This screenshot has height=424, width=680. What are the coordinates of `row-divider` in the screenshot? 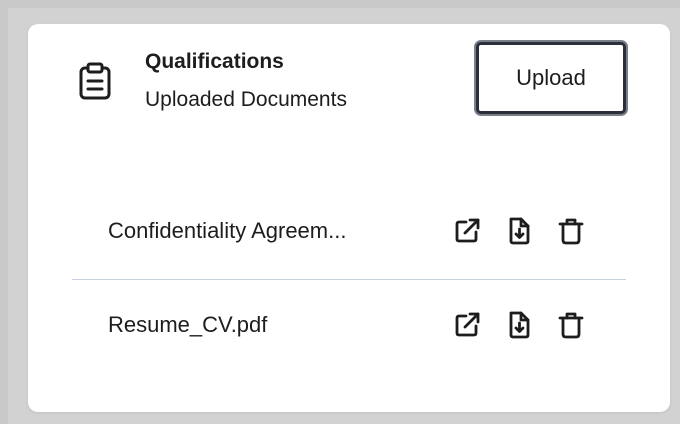 It's located at (349, 279).